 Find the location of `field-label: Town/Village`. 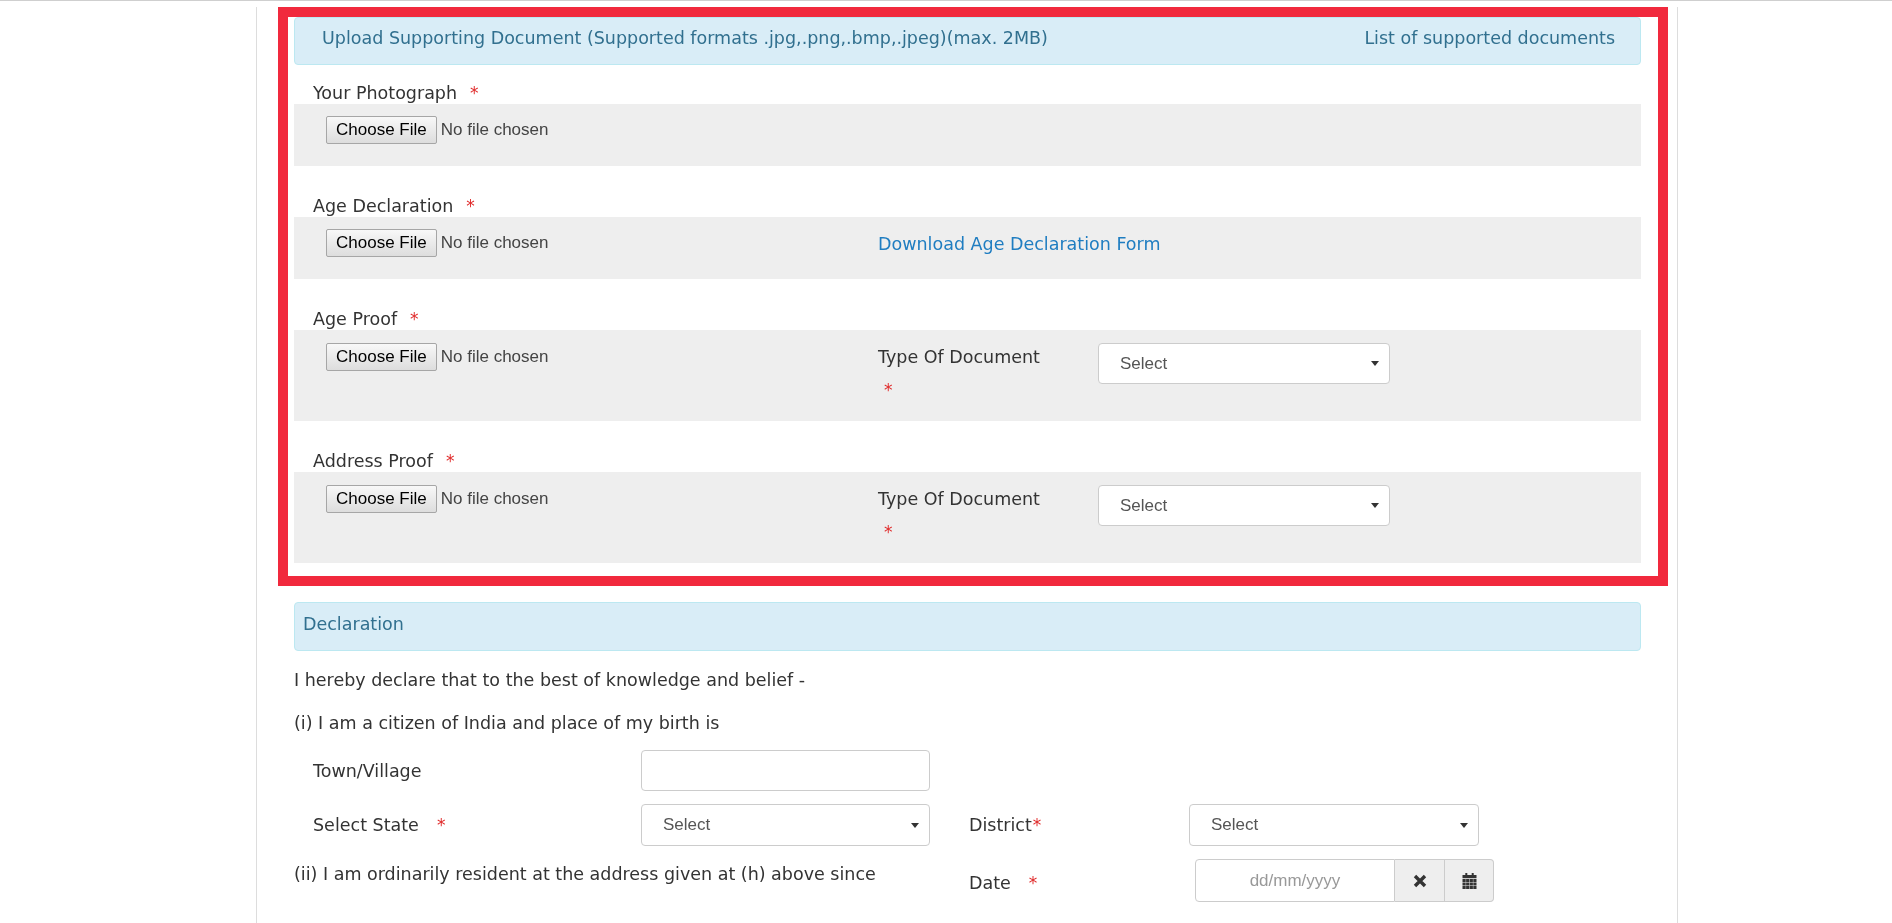

field-label: Town/Village is located at coordinates (367, 770).